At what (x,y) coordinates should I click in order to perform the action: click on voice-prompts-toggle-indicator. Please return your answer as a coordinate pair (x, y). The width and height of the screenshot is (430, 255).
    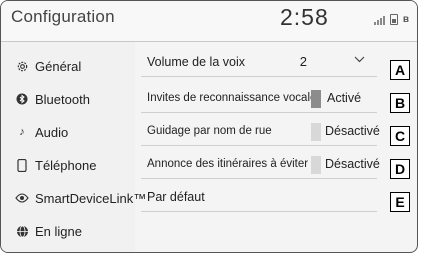
    Looking at the image, I should click on (316, 99).